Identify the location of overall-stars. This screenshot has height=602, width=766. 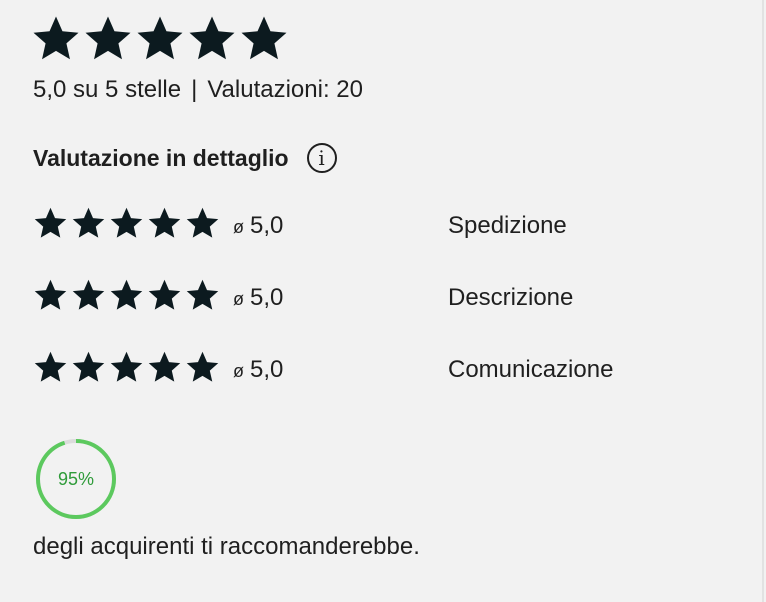
(160, 39).